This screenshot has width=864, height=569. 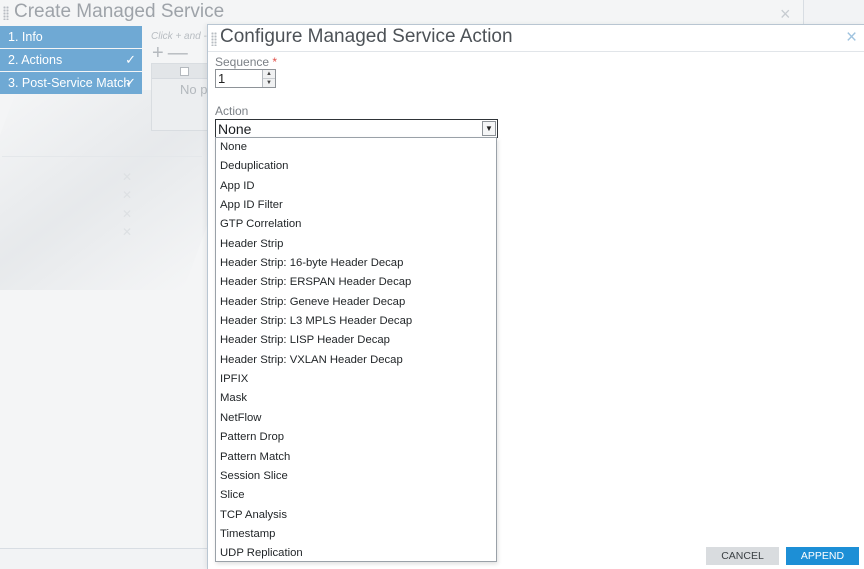 I want to click on option-netflow: NetFlow, so click(x=356, y=418).